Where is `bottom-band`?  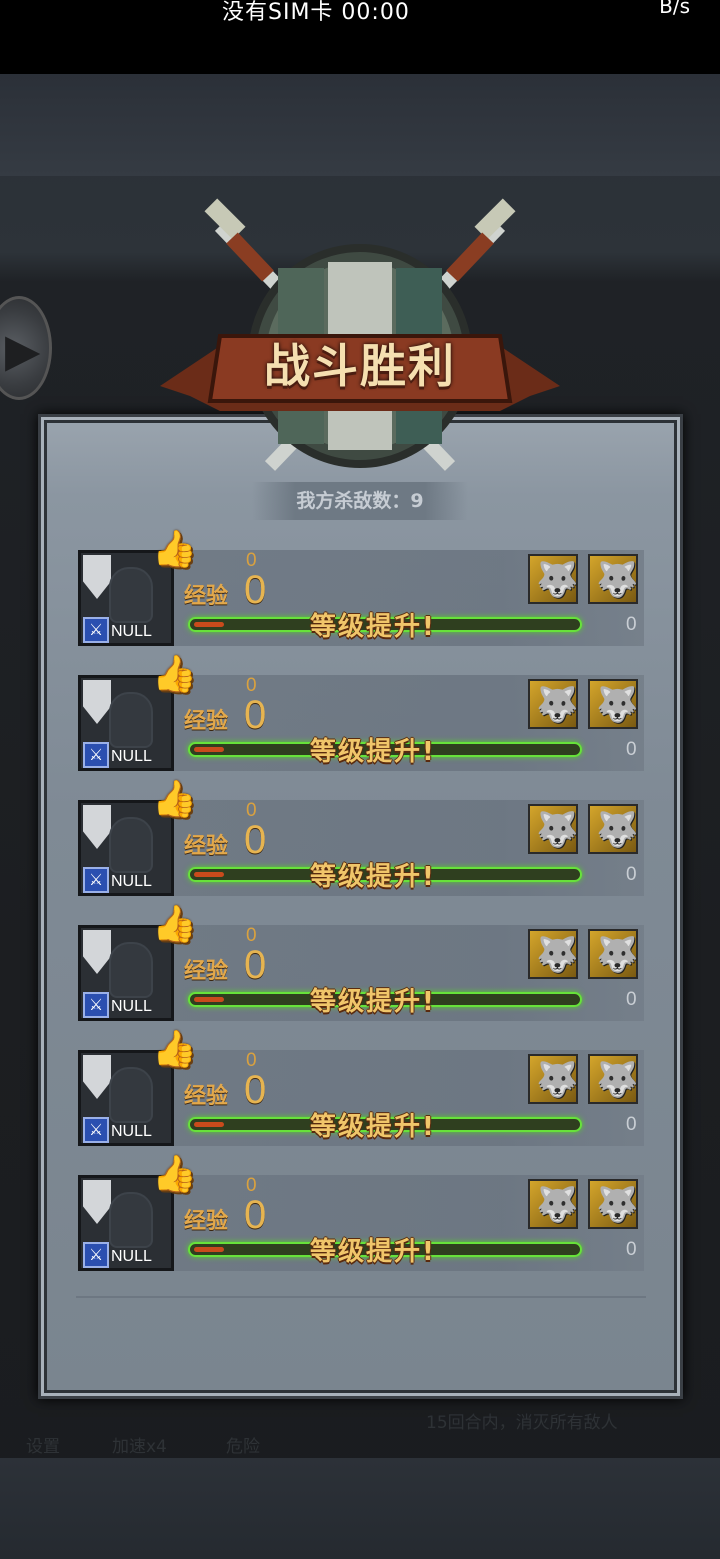
bottom-band is located at coordinates (360, 1508).